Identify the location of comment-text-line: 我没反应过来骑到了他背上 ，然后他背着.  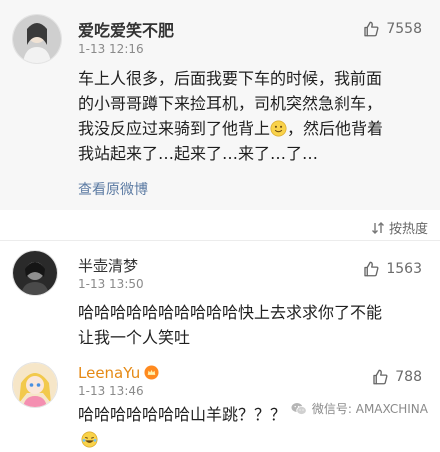
(253, 128).